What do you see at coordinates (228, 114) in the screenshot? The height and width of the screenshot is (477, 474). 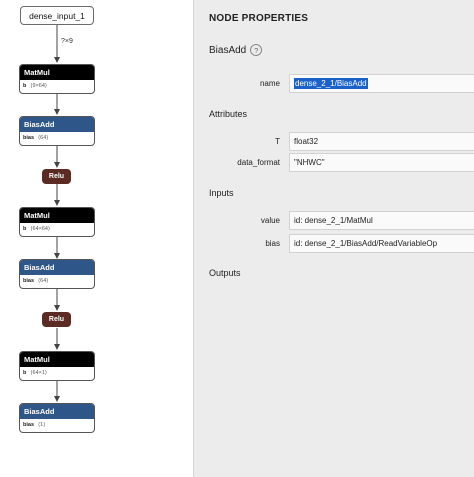 I see `attributes-heading: Attributes` at bounding box center [228, 114].